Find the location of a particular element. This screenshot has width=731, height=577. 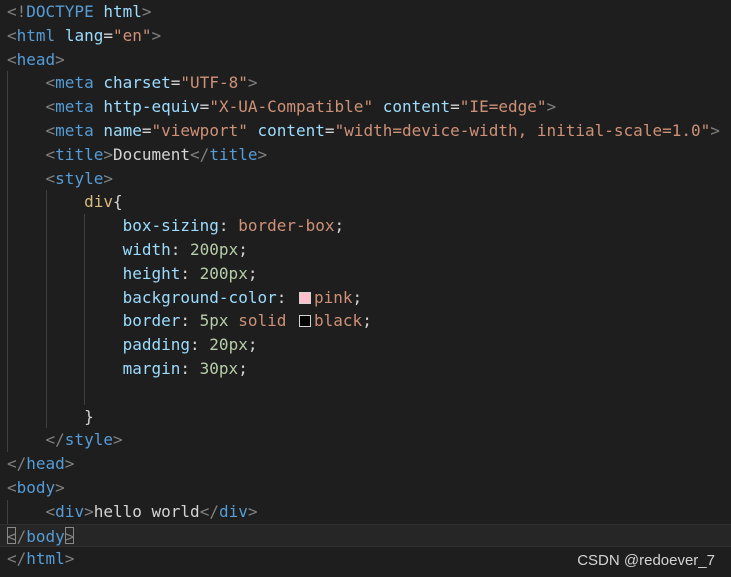

code-line: margin: 30px; is located at coordinates (365, 369).